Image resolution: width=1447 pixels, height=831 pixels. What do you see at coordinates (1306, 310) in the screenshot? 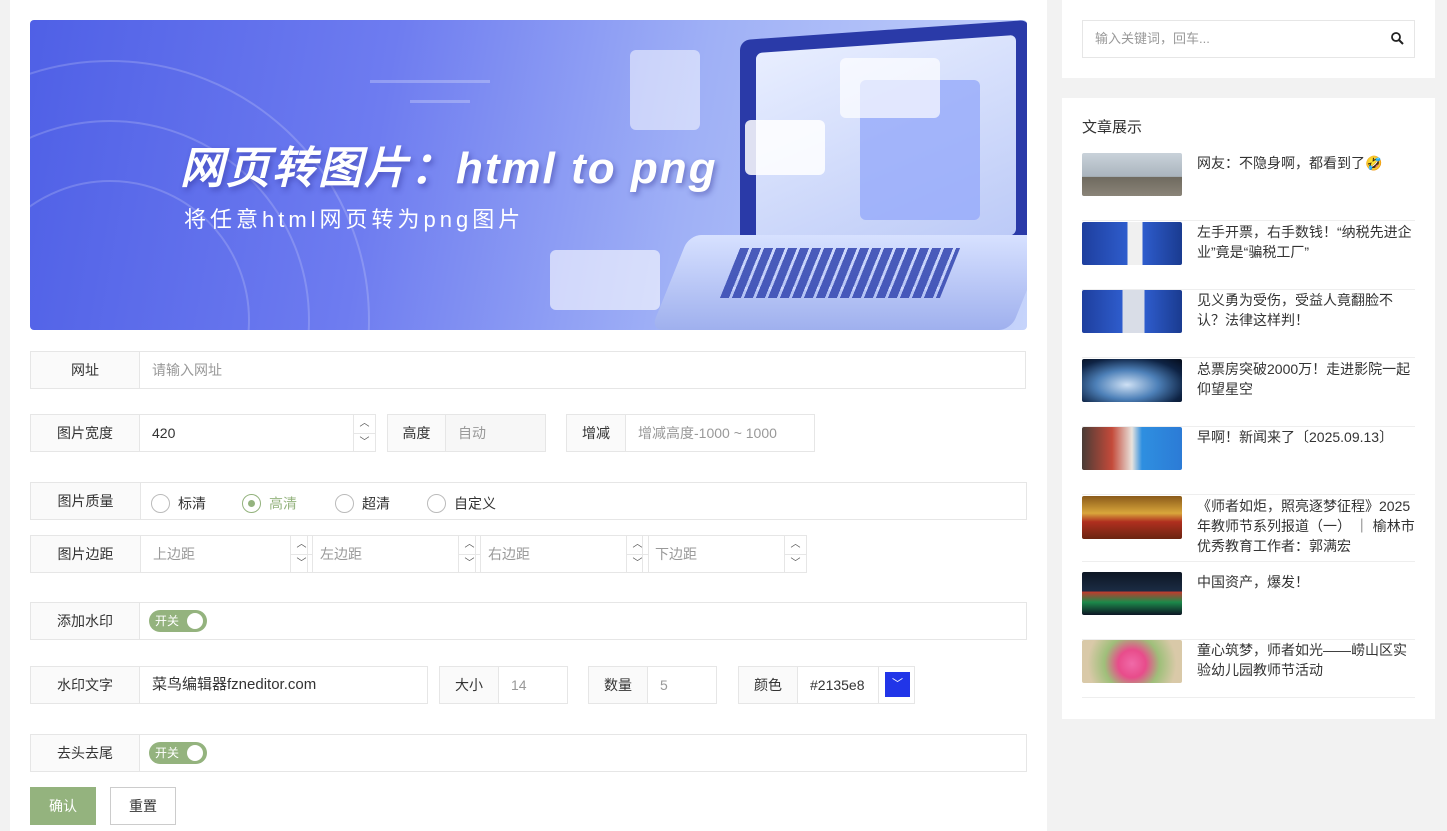
I see `article-title: 见义勇为受伤，受益人竟翻脸不认？法律这样判！` at bounding box center [1306, 310].